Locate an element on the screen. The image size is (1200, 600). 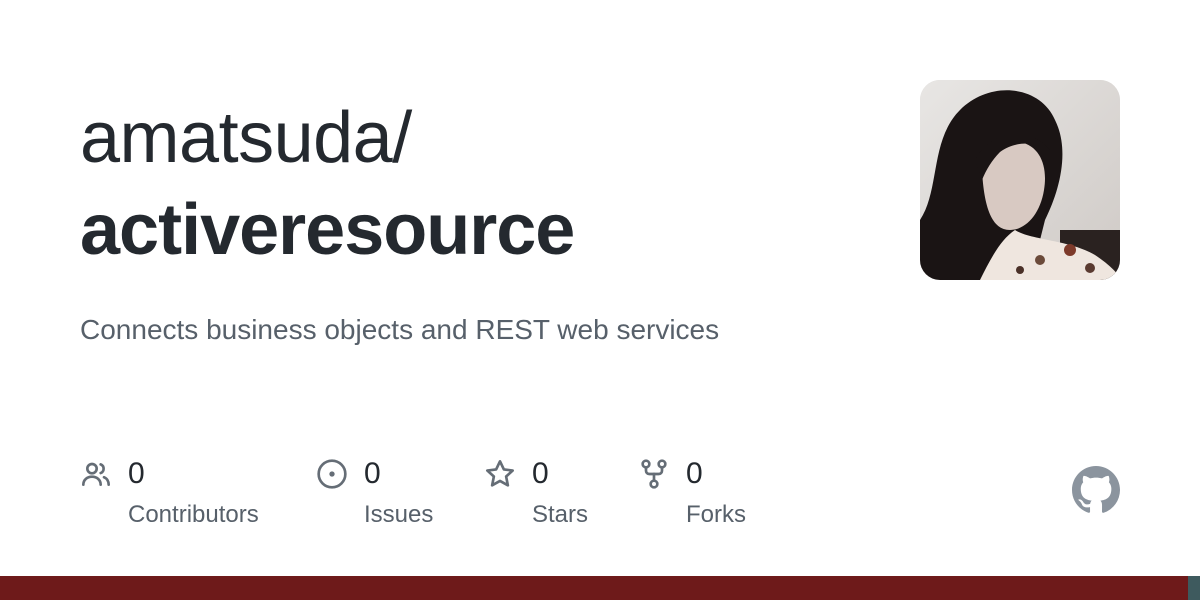
avatar-photo is located at coordinates (1020, 180).